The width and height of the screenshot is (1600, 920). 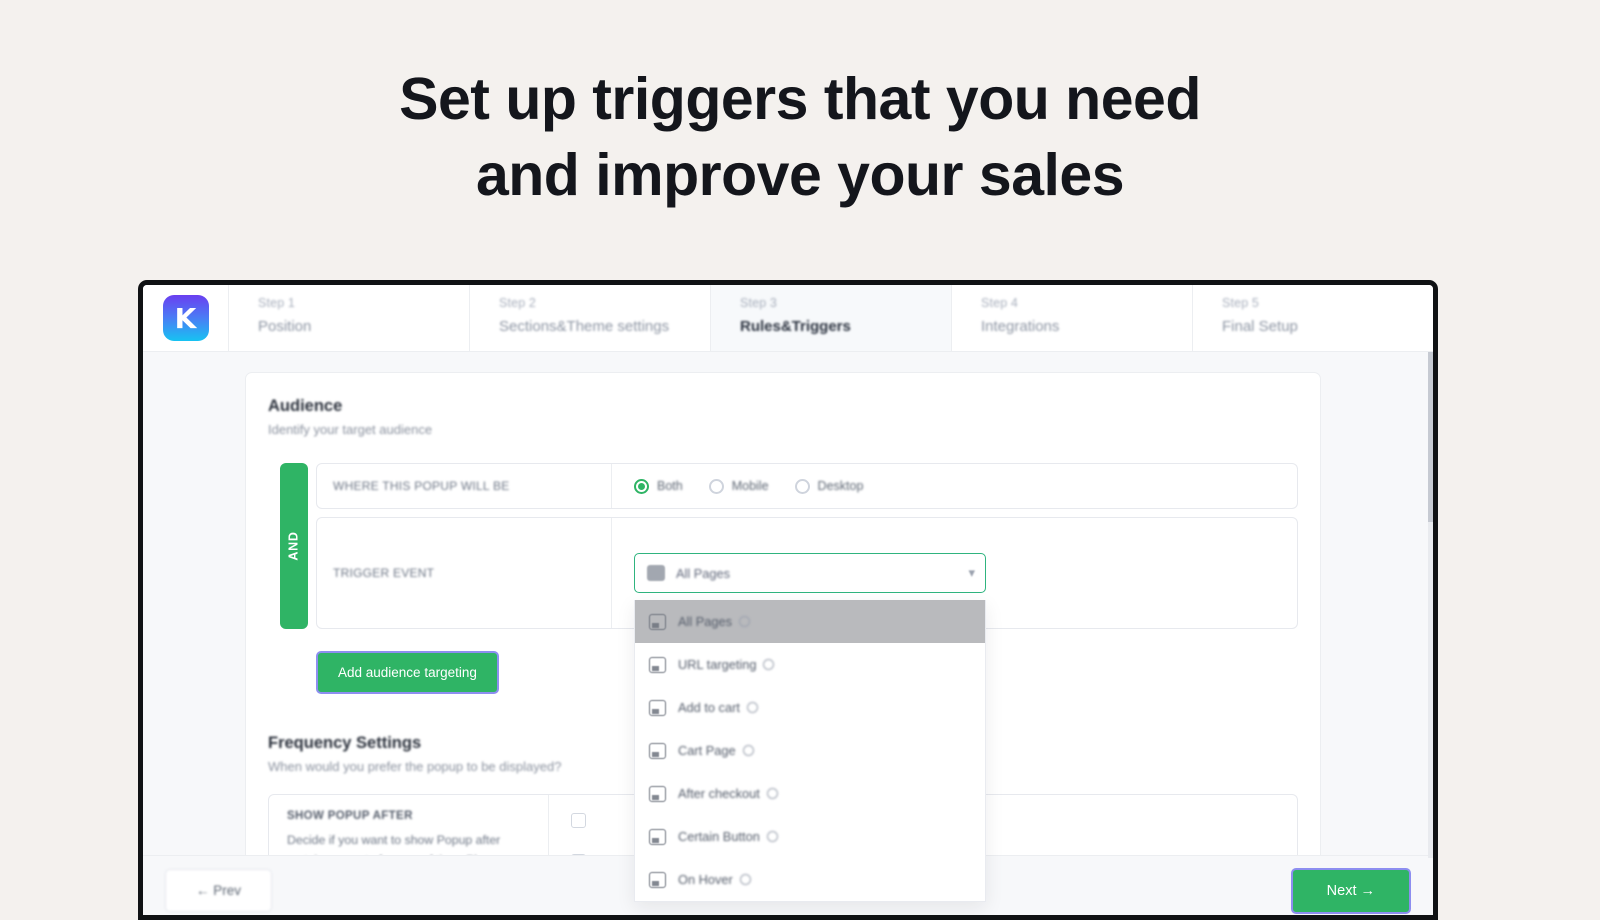 What do you see at coordinates (657, 707) in the screenshot?
I see `add-to-cart-icon` at bounding box center [657, 707].